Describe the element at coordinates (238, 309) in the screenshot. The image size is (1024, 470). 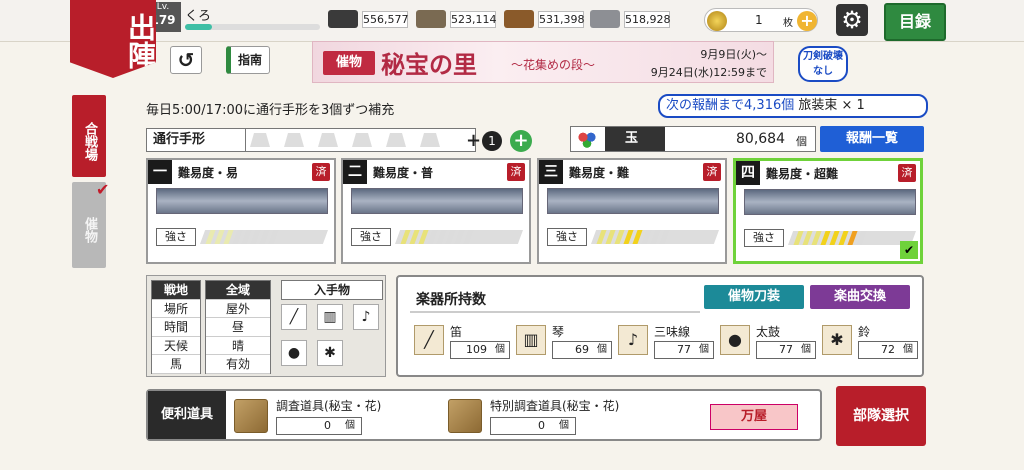
I see `condition-value: 屋外` at that location.